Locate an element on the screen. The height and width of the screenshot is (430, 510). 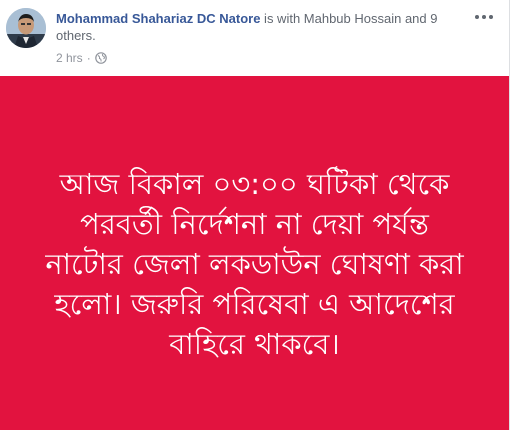
globe-icon is located at coordinates (100, 58).